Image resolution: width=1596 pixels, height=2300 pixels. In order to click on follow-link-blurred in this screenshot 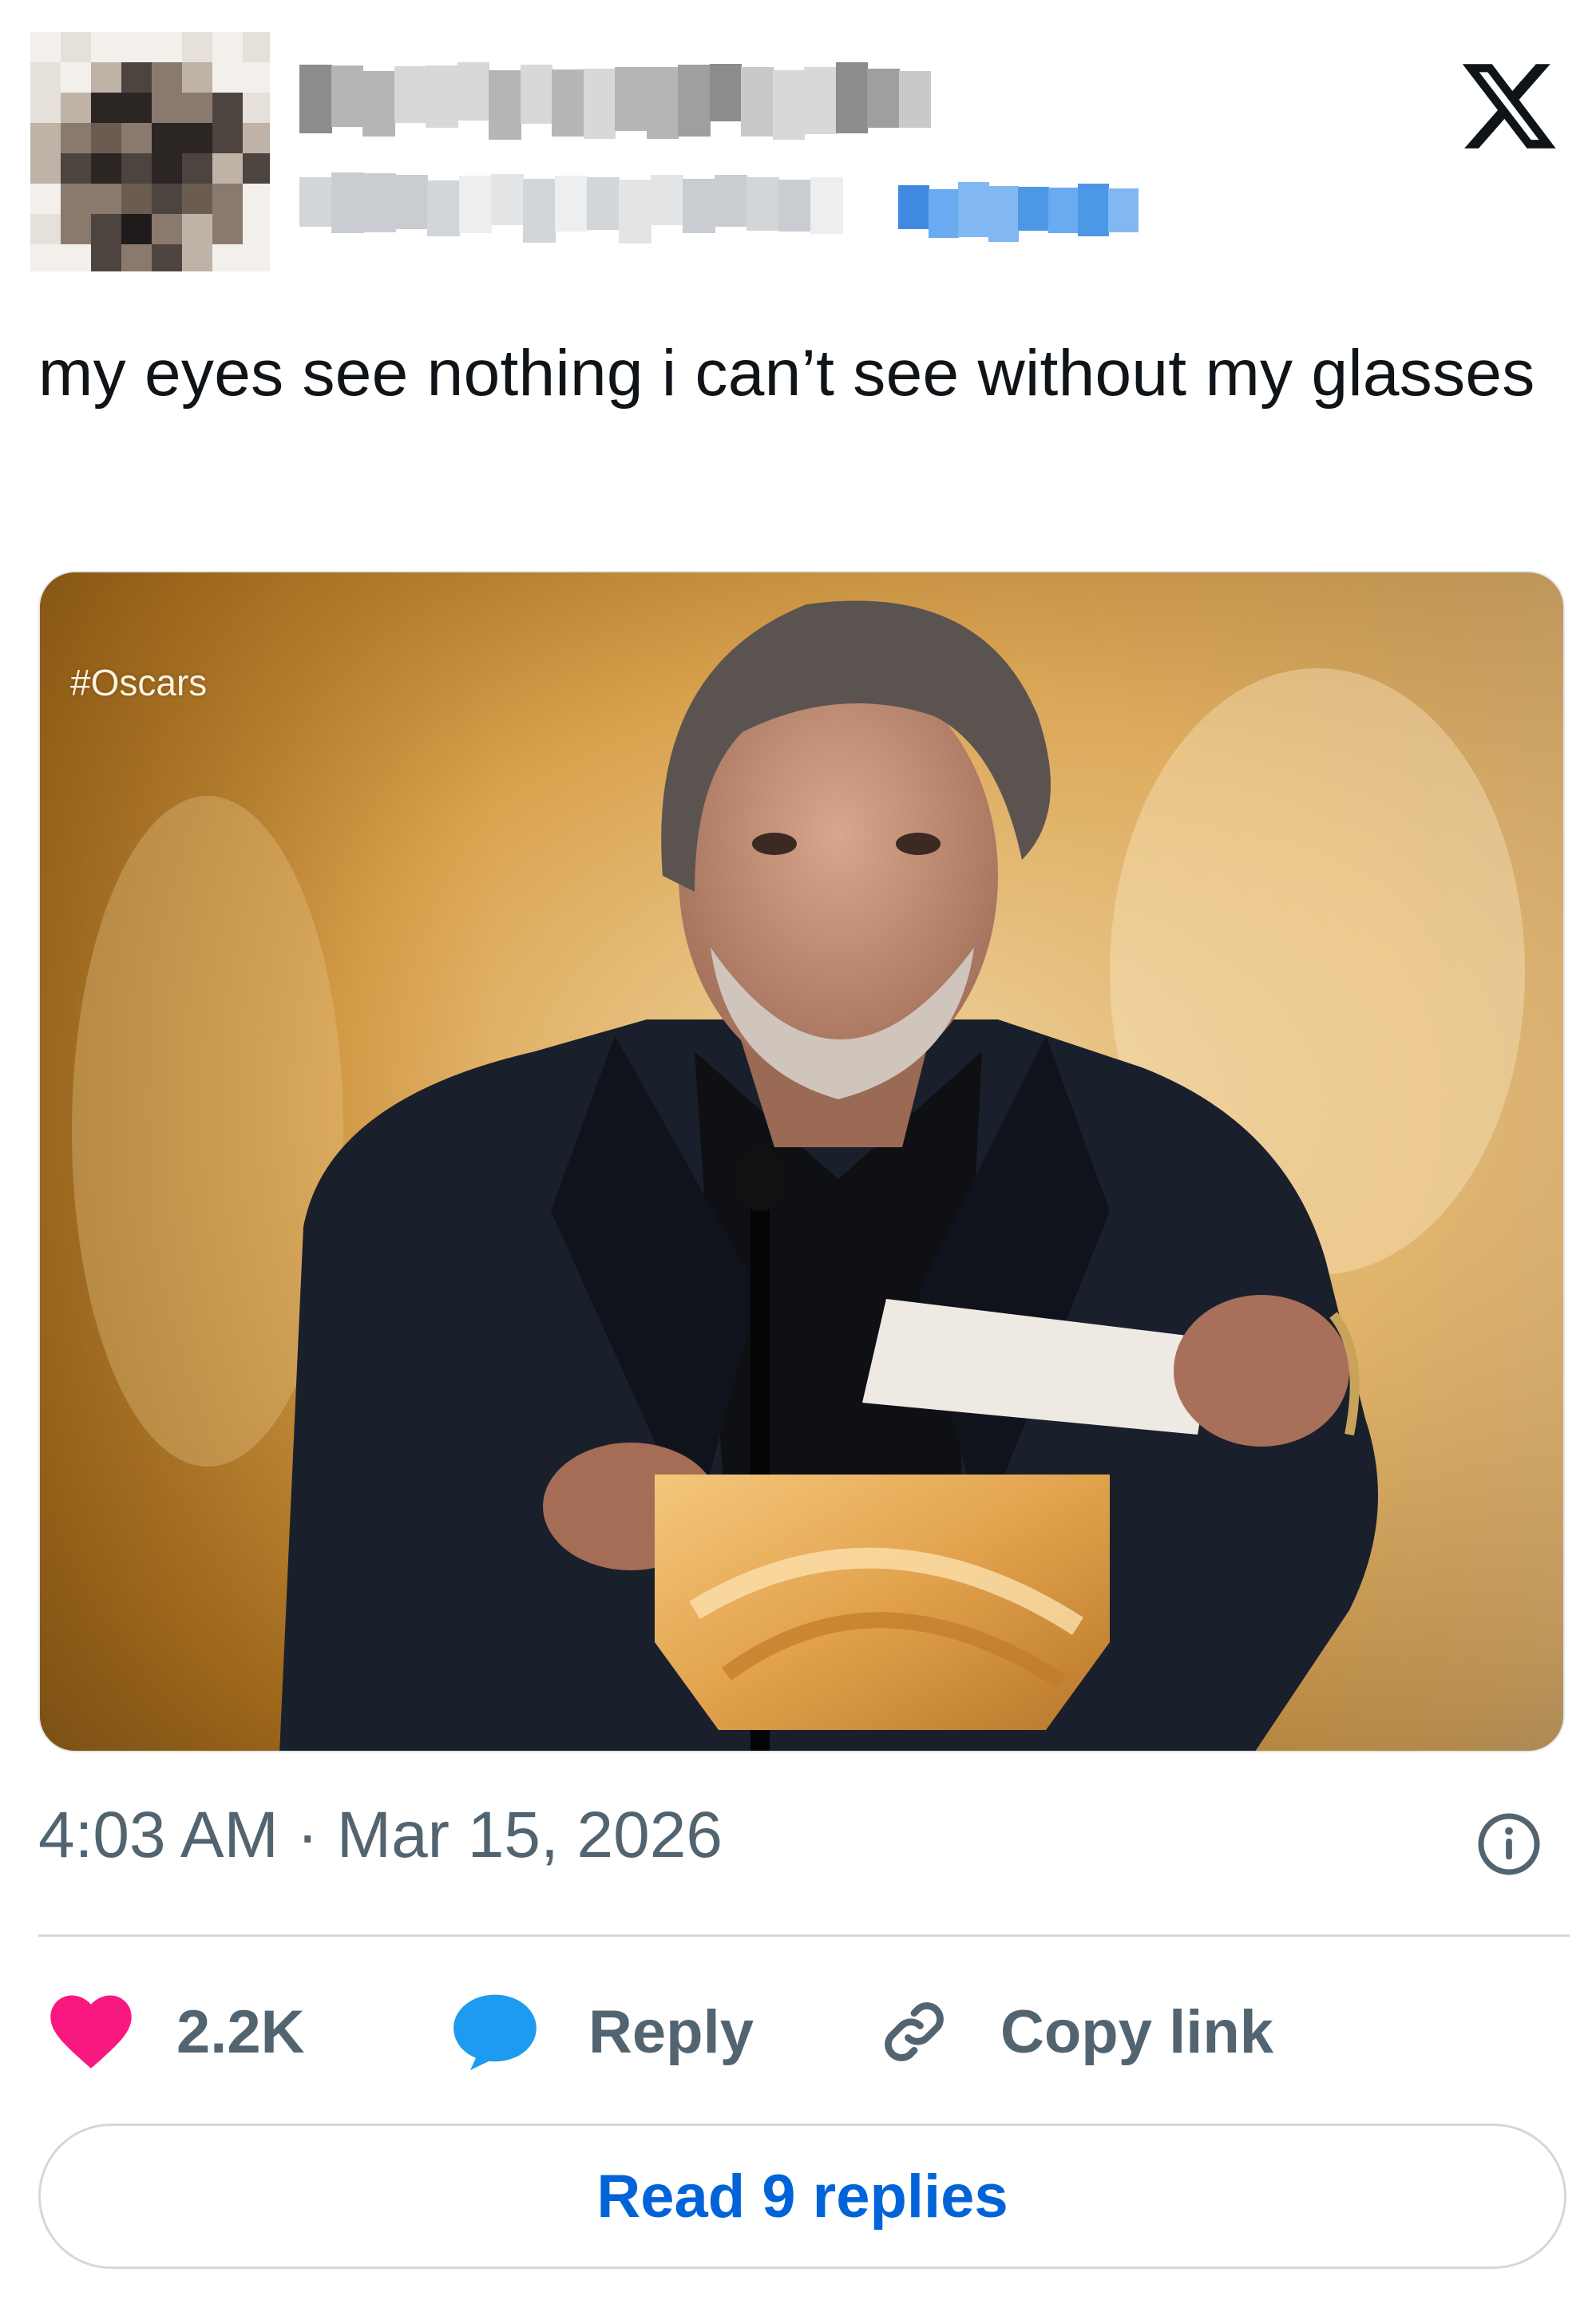, I will do `click(1018, 214)`.